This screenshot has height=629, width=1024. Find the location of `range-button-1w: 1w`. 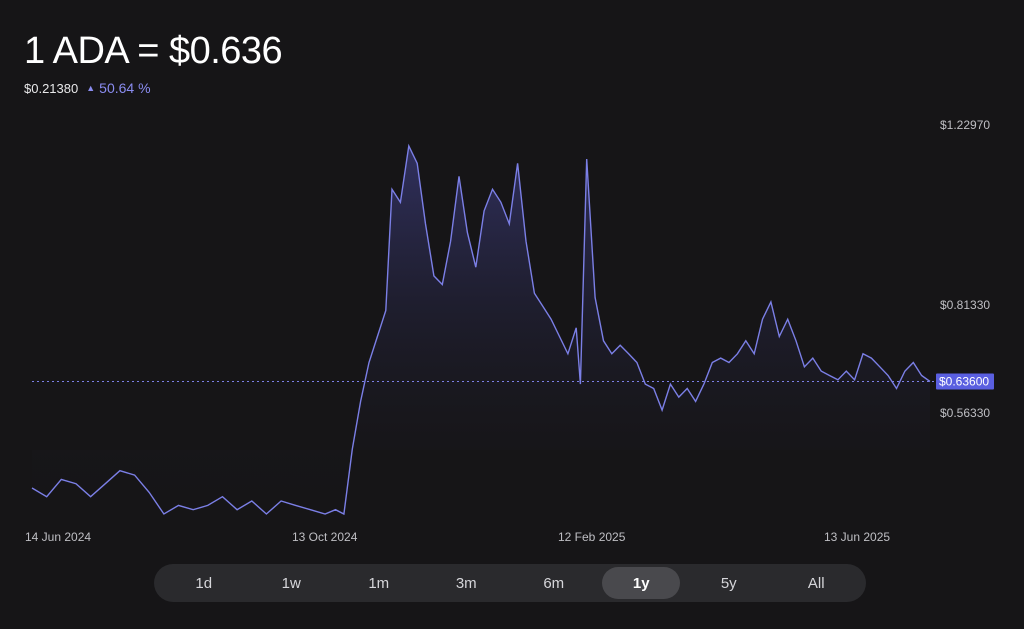

range-button-1w: 1w is located at coordinates (291, 583).